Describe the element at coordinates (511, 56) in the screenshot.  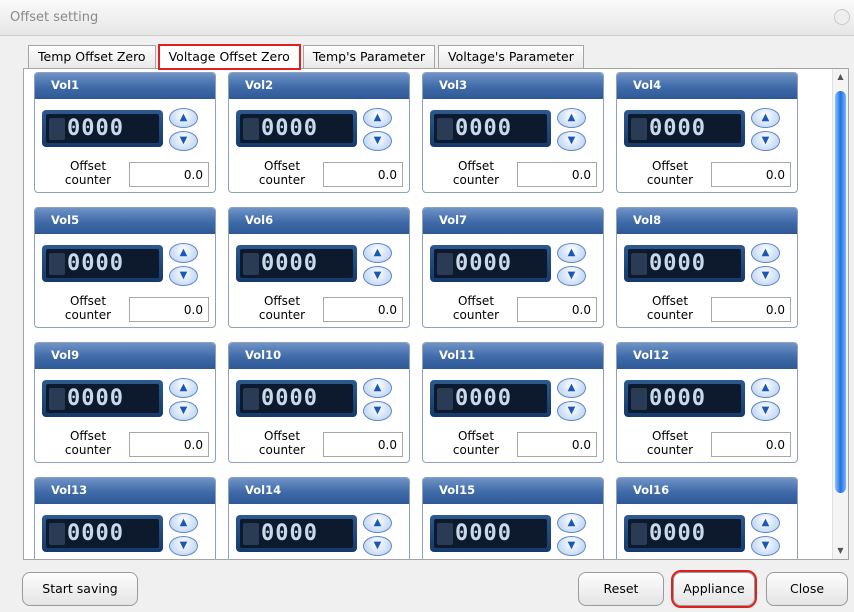
I see `tab-voltage-parameter: Voltage's Parameter` at that location.